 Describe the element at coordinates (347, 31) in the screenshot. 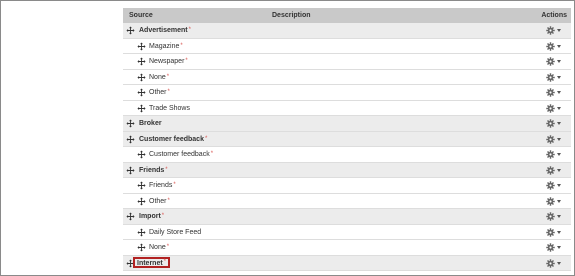

I see `source-group-row: Advertisement*` at that location.